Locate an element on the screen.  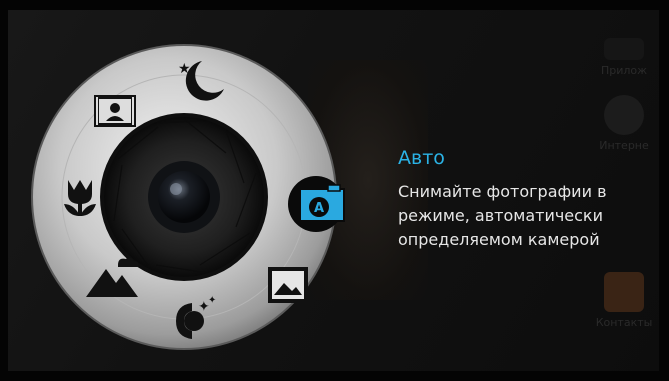
portrait-mode-icon is located at coordinates (115, 112).